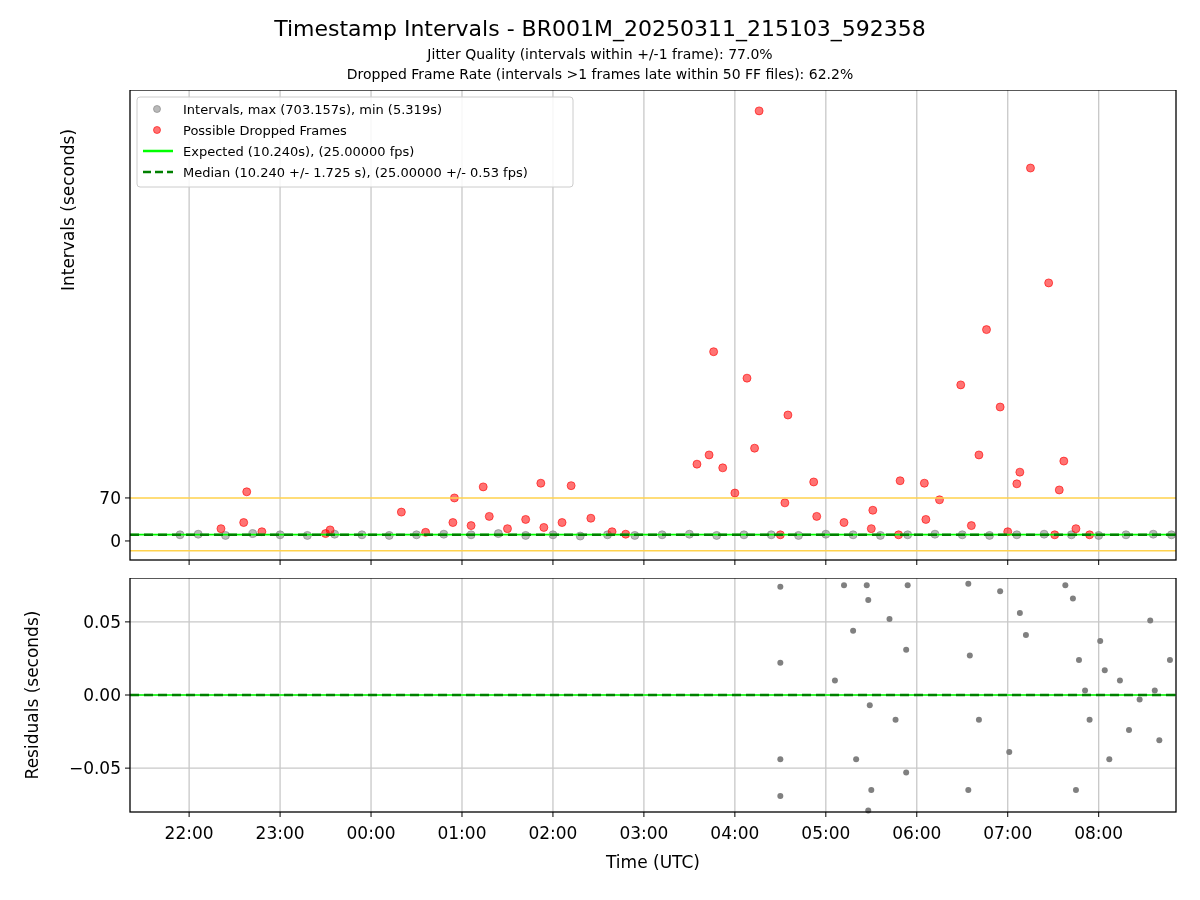 The height and width of the screenshot is (900, 1200). Describe the element at coordinates (1008, 833) in the screenshot. I see `tick-label: 07:00` at that location.